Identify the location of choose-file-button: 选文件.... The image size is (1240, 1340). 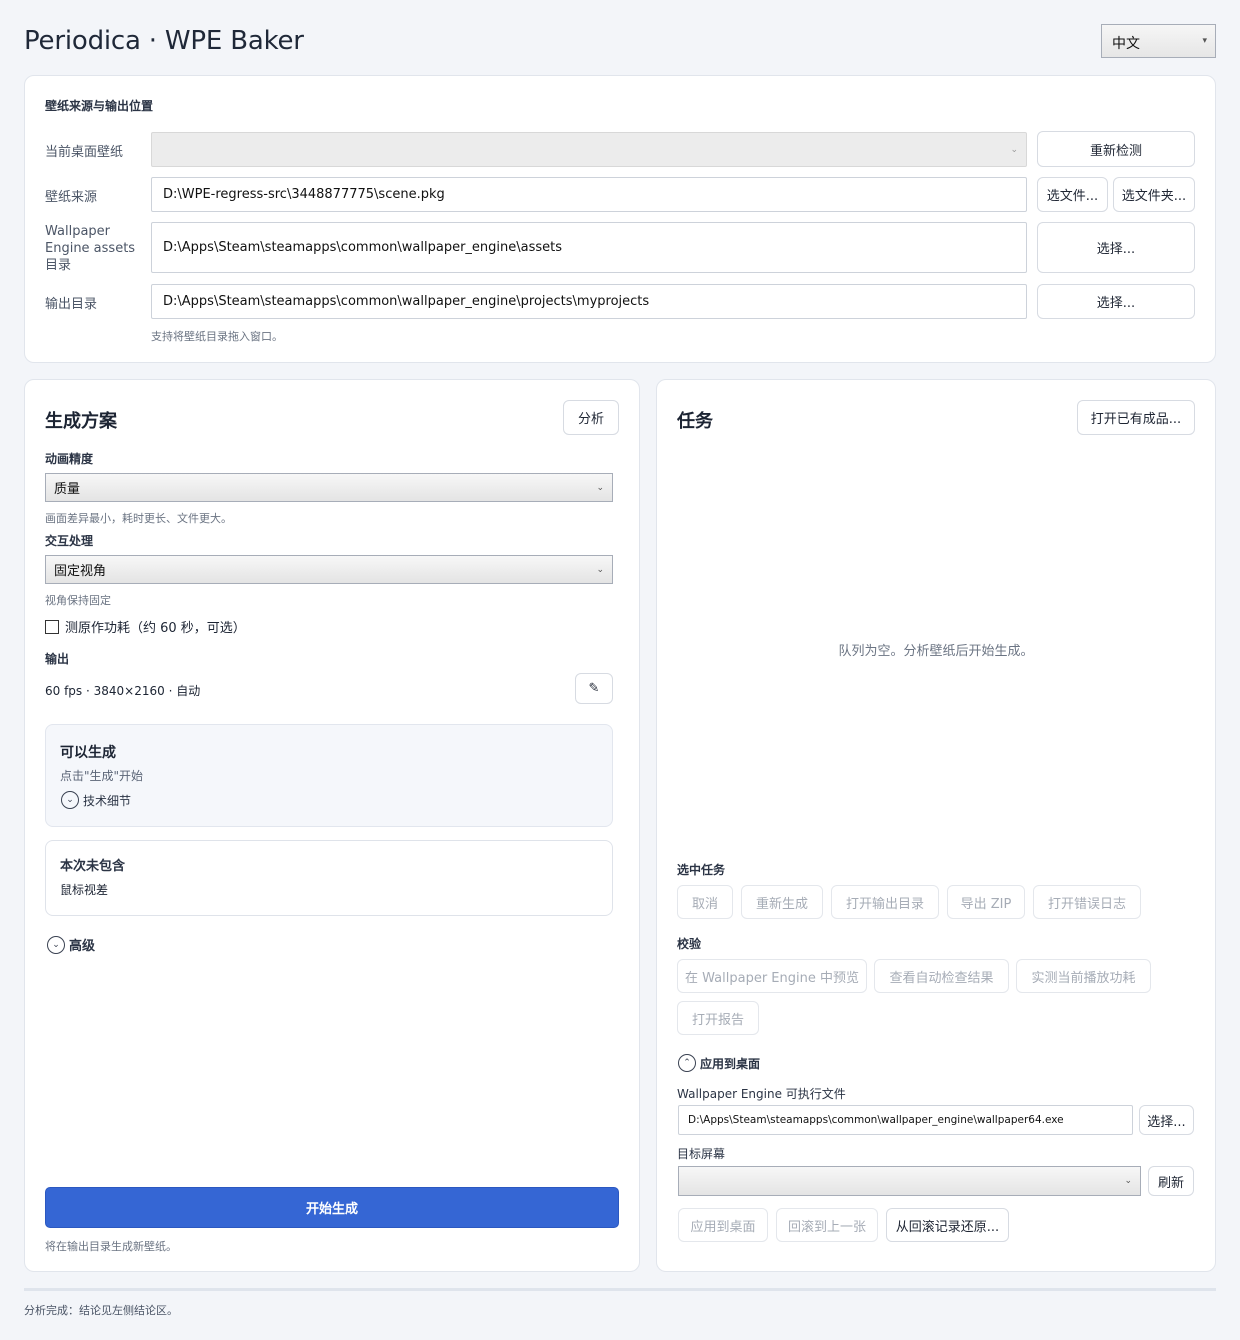
(1072, 194).